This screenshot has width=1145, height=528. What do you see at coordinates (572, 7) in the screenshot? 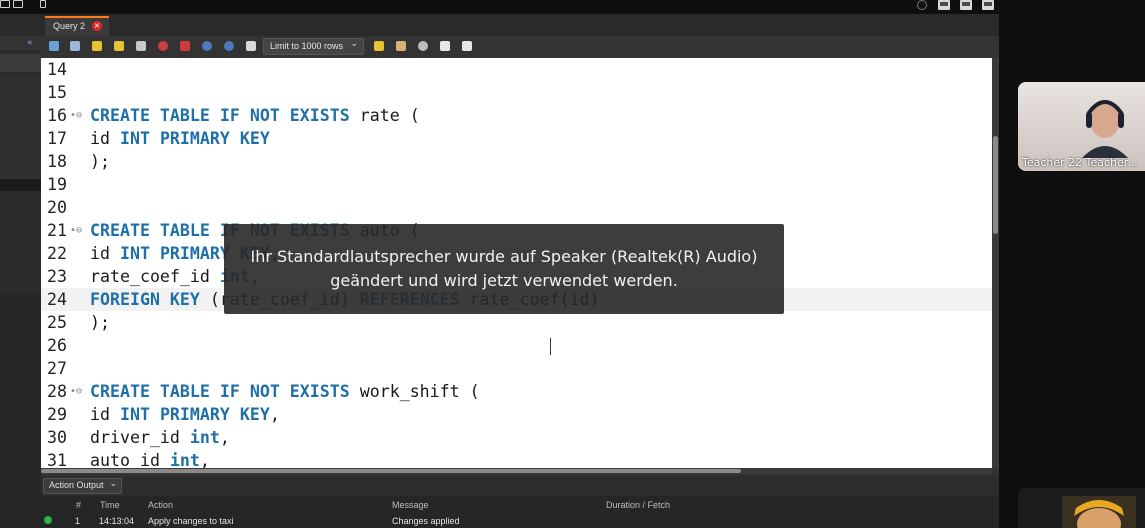
I see `top-strip` at bounding box center [572, 7].